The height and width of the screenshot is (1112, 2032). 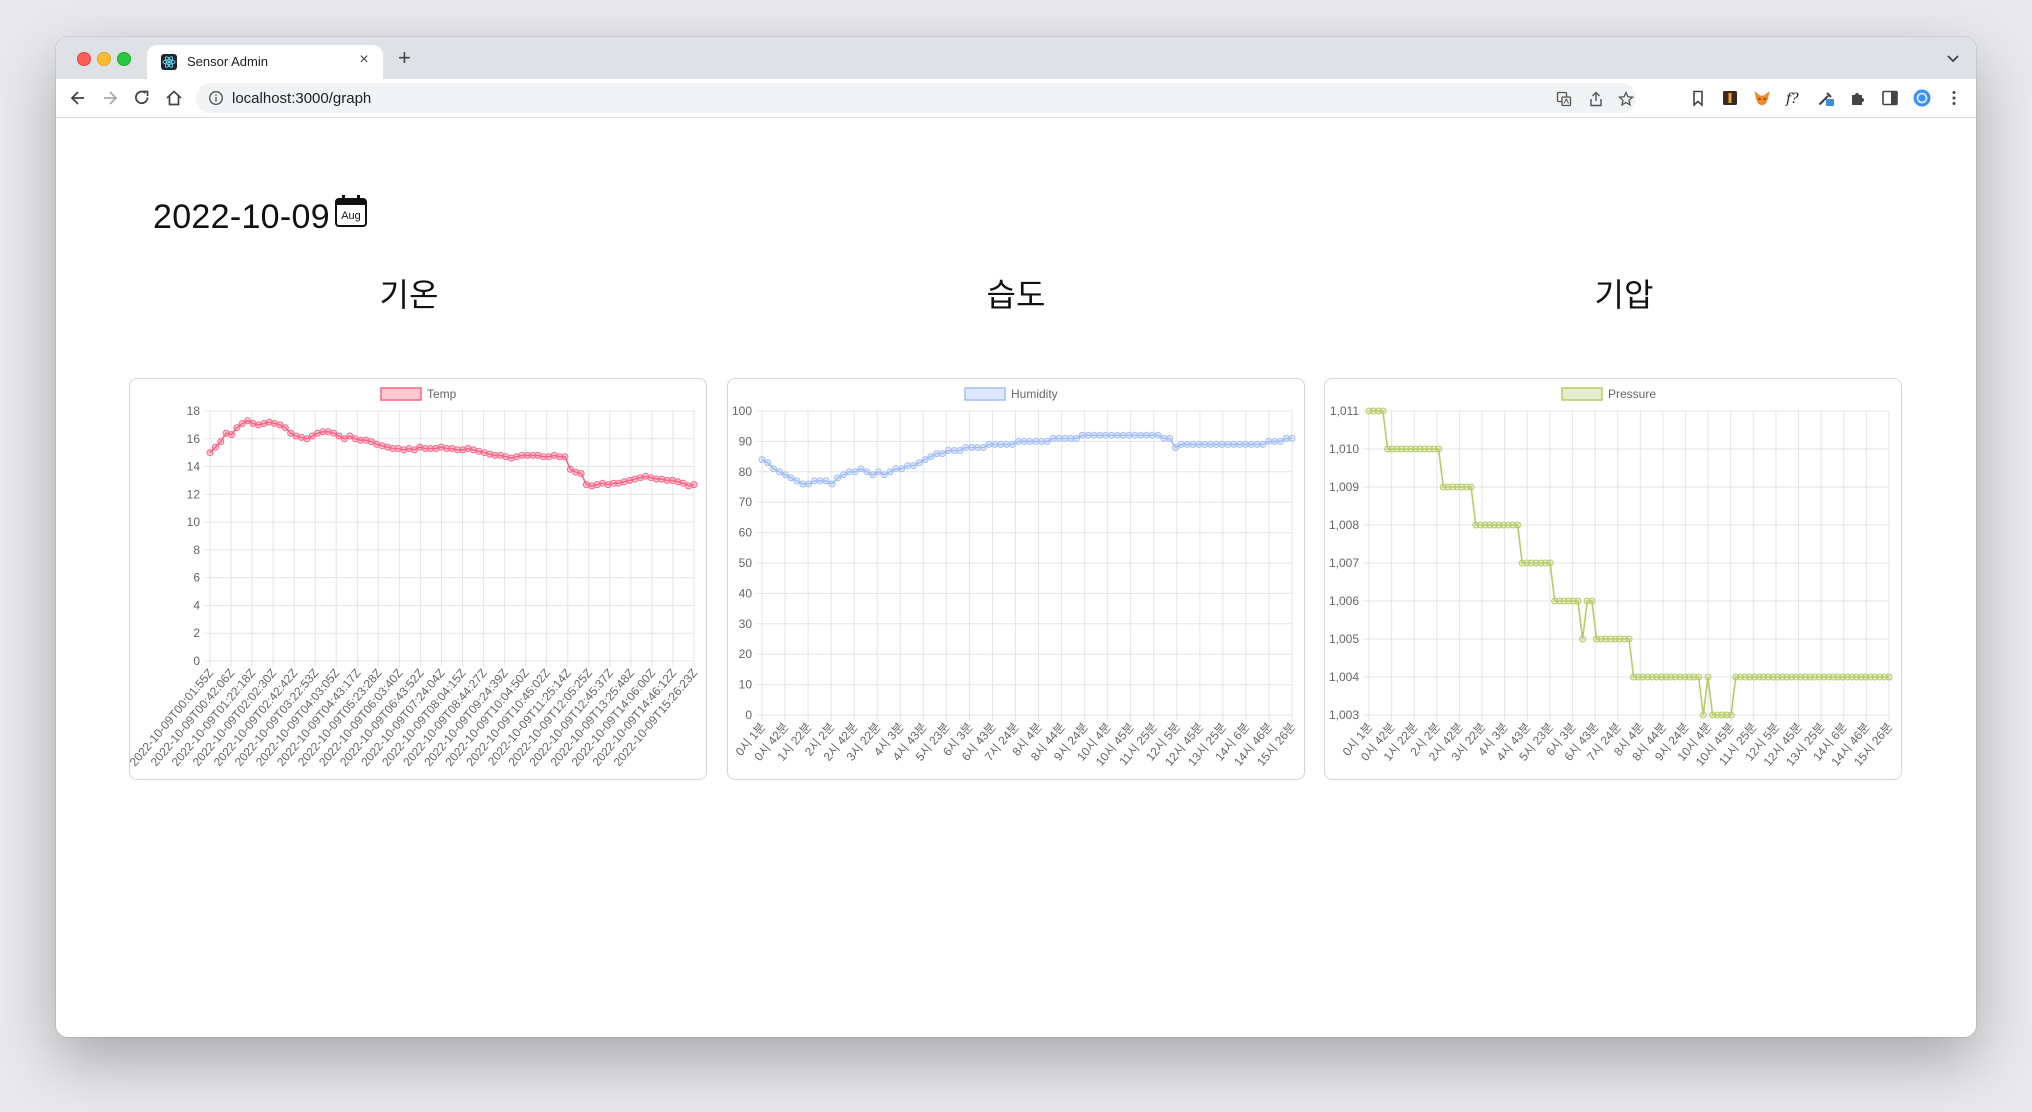 What do you see at coordinates (1344, 715) in the screenshot?
I see `y-tick-label: 1,003` at bounding box center [1344, 715].